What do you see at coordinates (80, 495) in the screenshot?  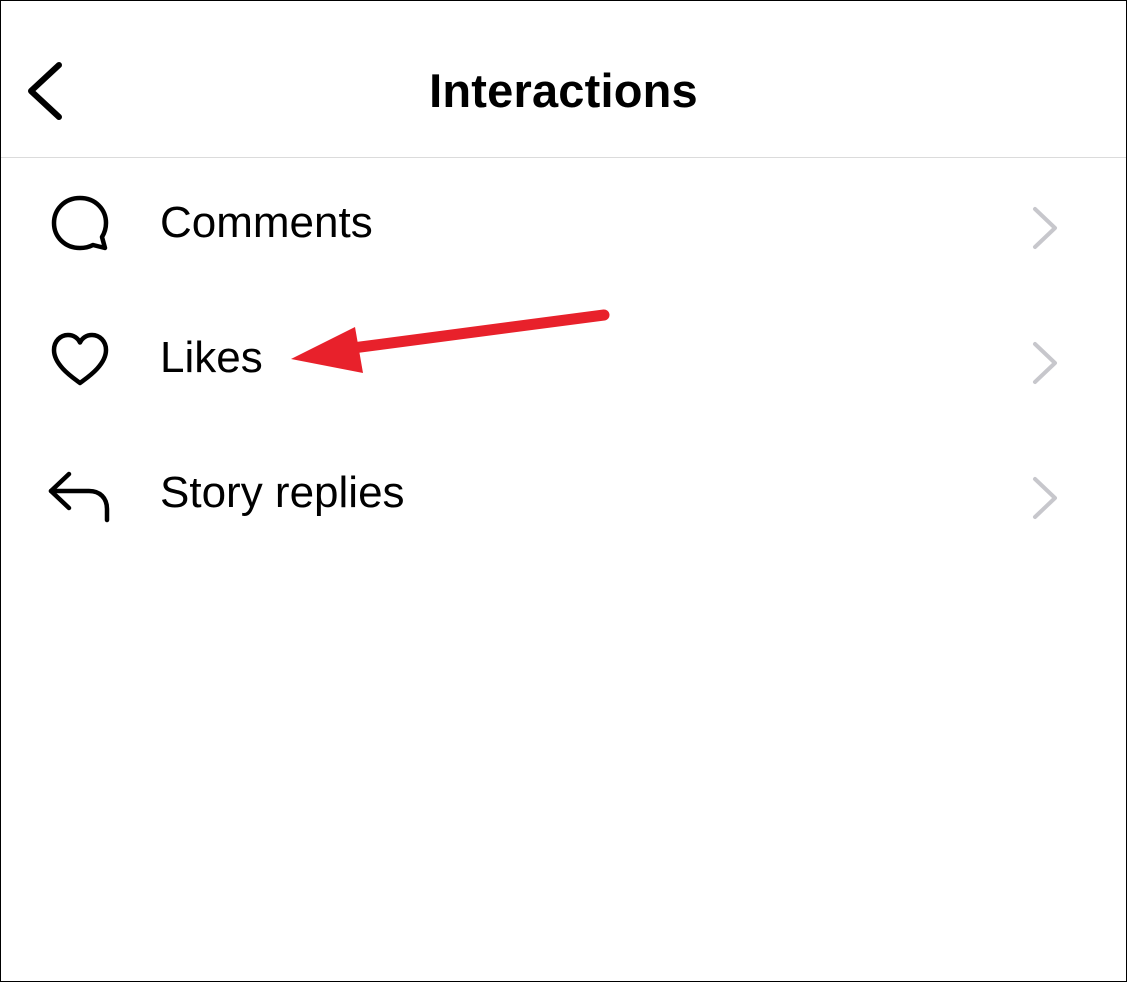 I see `reply-arrow-icon` at bounding box center [80, 495].